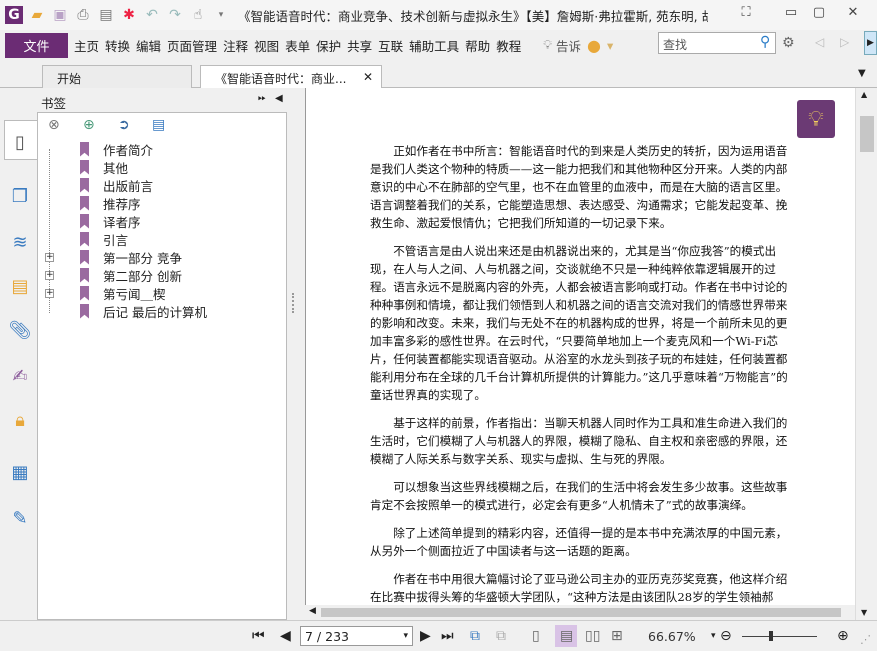 The image size is (877, 651). What do you see at coordinates (867, 134) in the screenshot?
I see `scroll-thumb` at bounding box center [867, 134].